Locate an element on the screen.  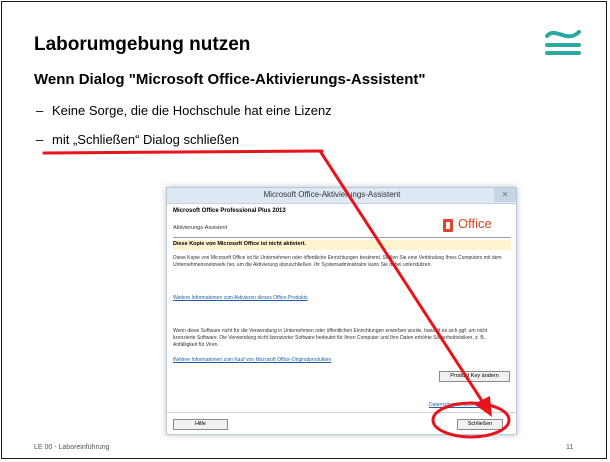
change-product-key-button: Product Key ändern is located at coordinates (474, 376).